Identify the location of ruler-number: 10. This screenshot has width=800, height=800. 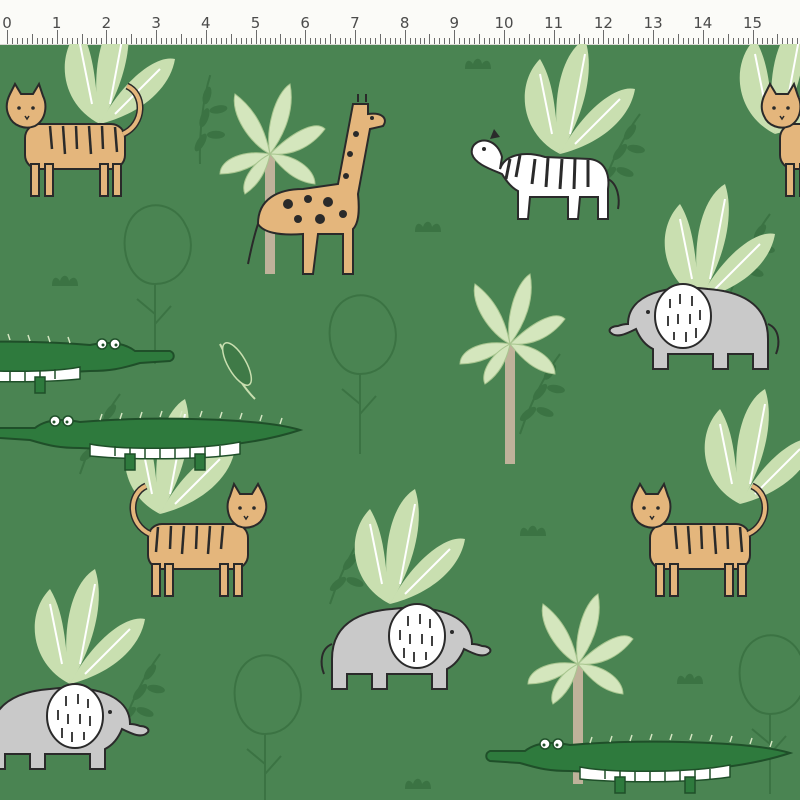
(504, 23).